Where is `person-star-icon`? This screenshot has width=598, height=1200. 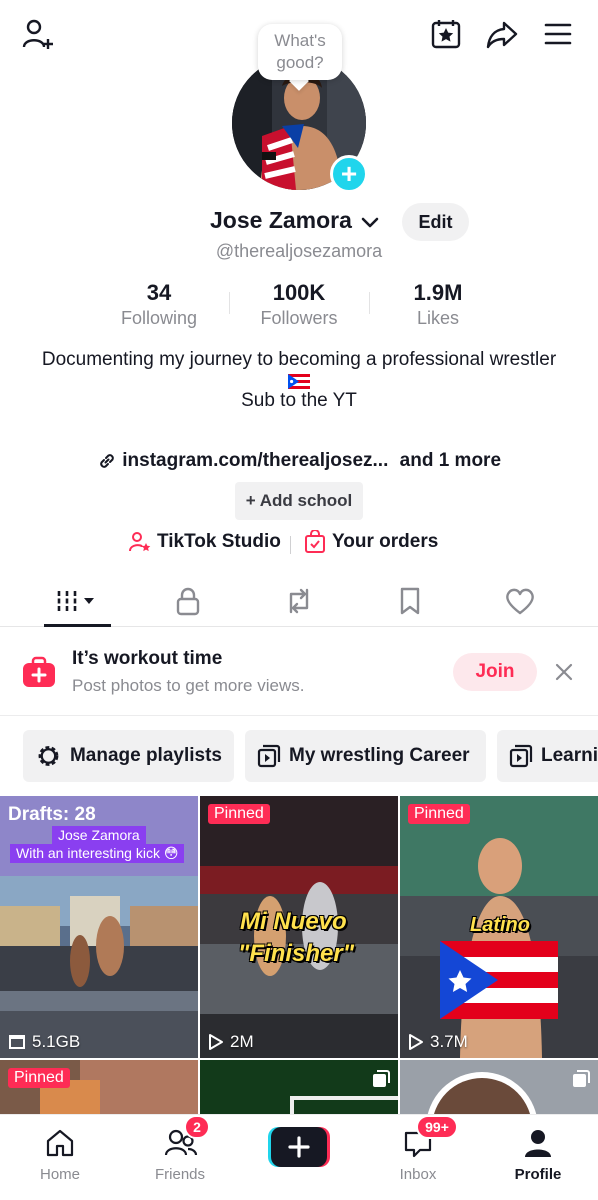 person-star-icon is located at coordinates (140, 542).